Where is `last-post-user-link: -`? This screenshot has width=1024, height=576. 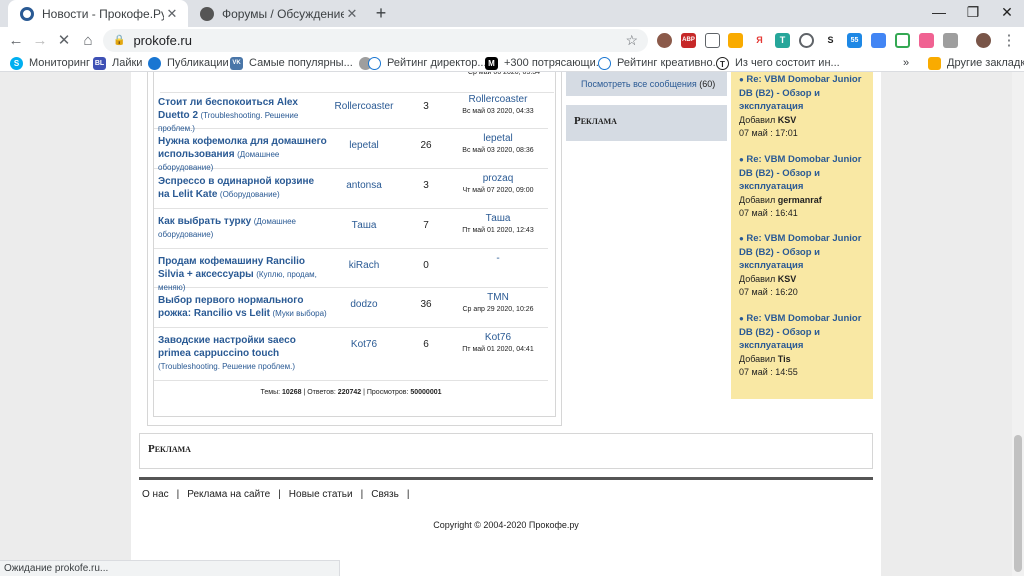 last-post-user-link: - is located at coordinates (498, 258).